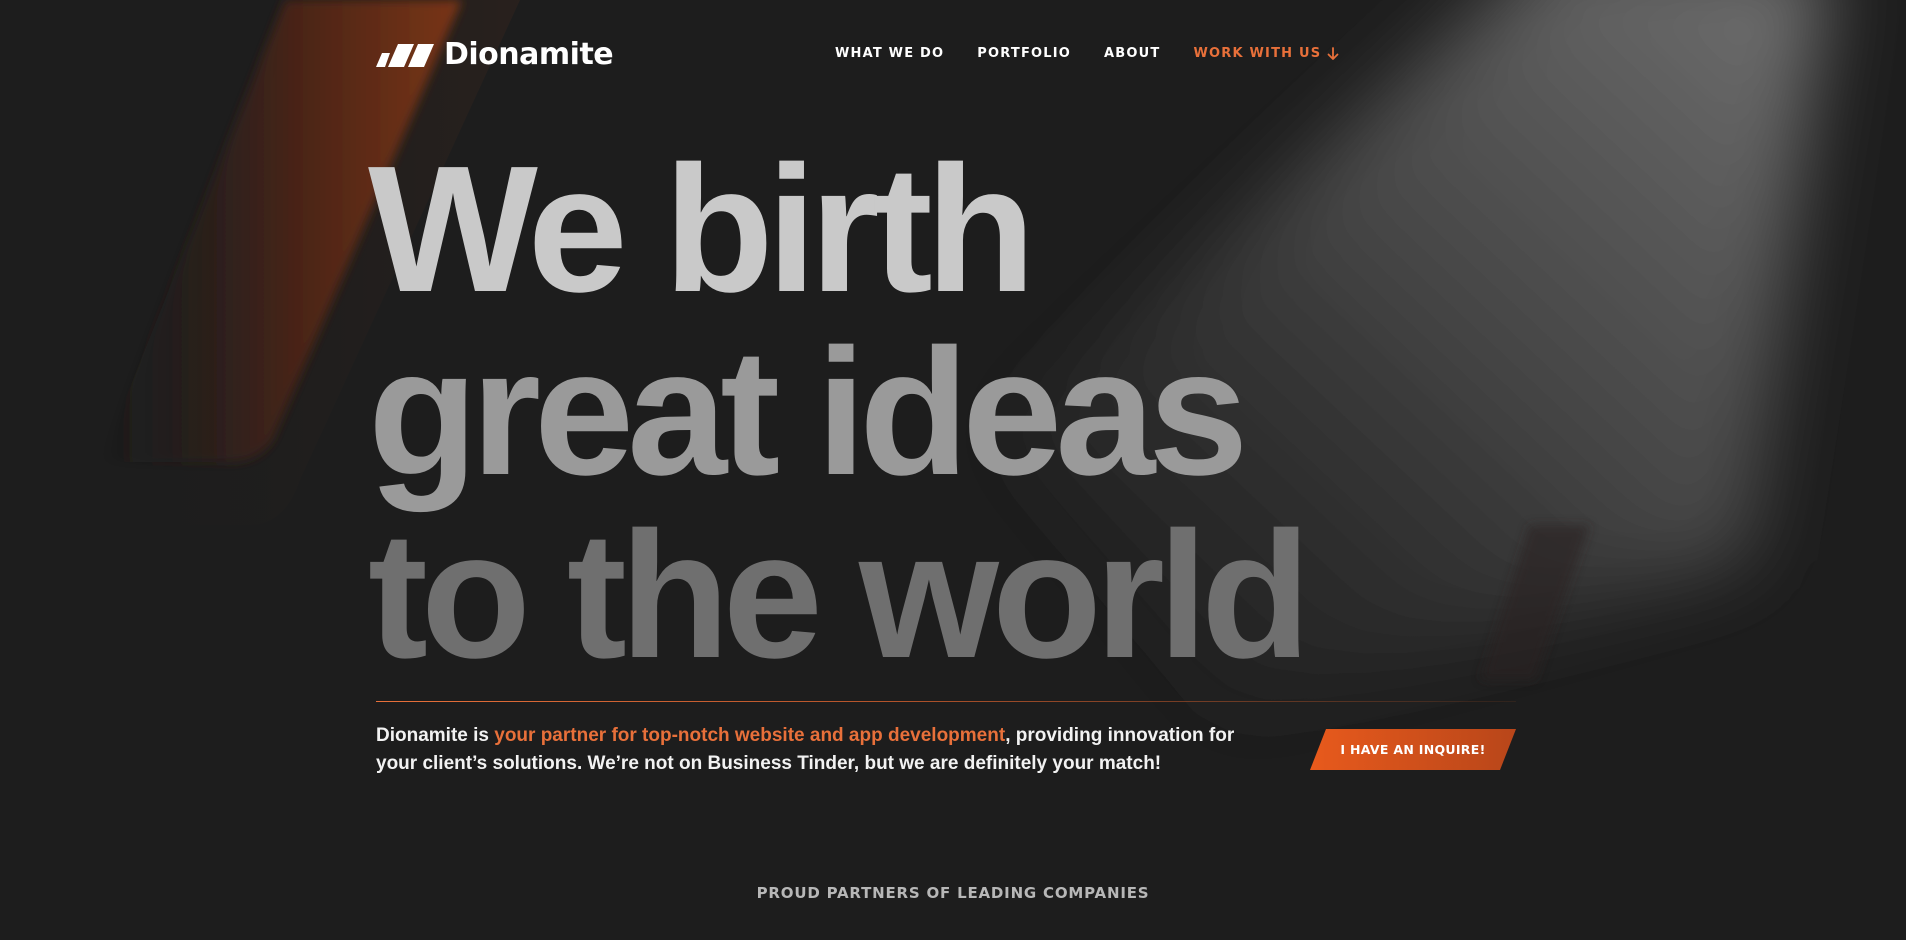 Image resolution: width=1906 pixels, height=940 pixels. Describe the element at coordinates (889, 53) in the screenshot. I see `nav-item-what-we-do: WHAT WE DO` at that location.